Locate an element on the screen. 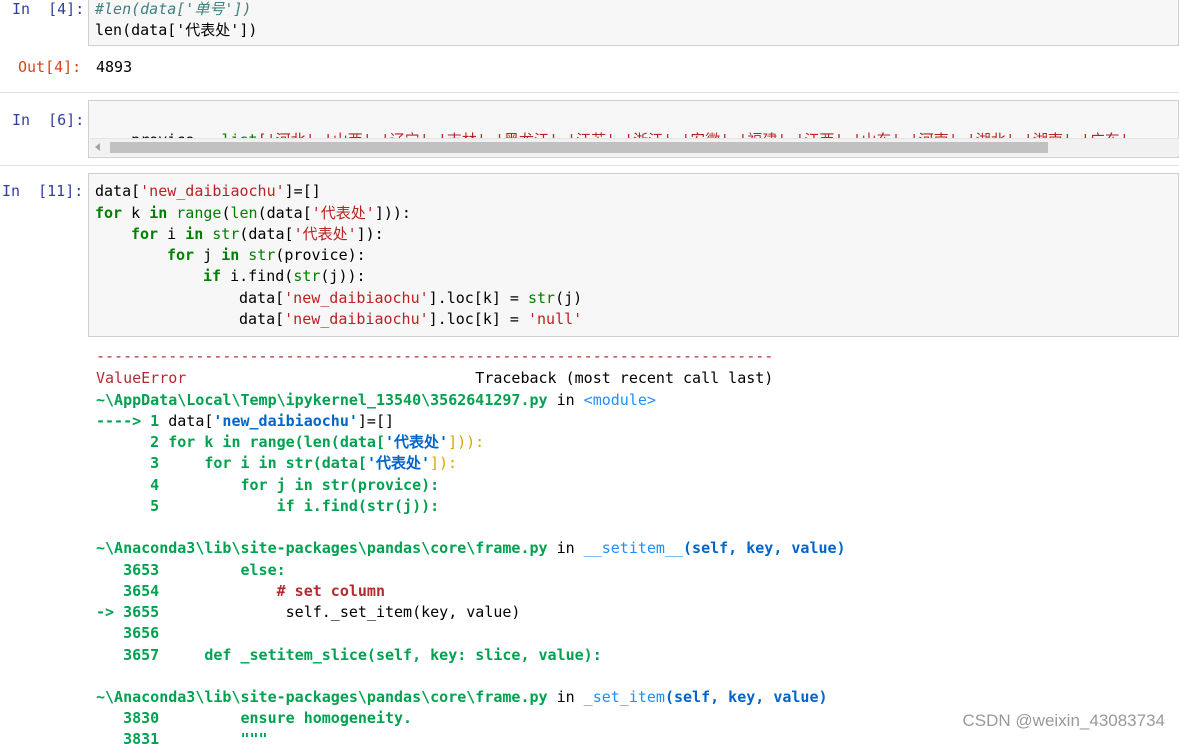 The height and width of the screenshot is (750, 1179). frame-1-line-3: 3 for i in str(data['代表处']): is located at coordinates (276, 463).